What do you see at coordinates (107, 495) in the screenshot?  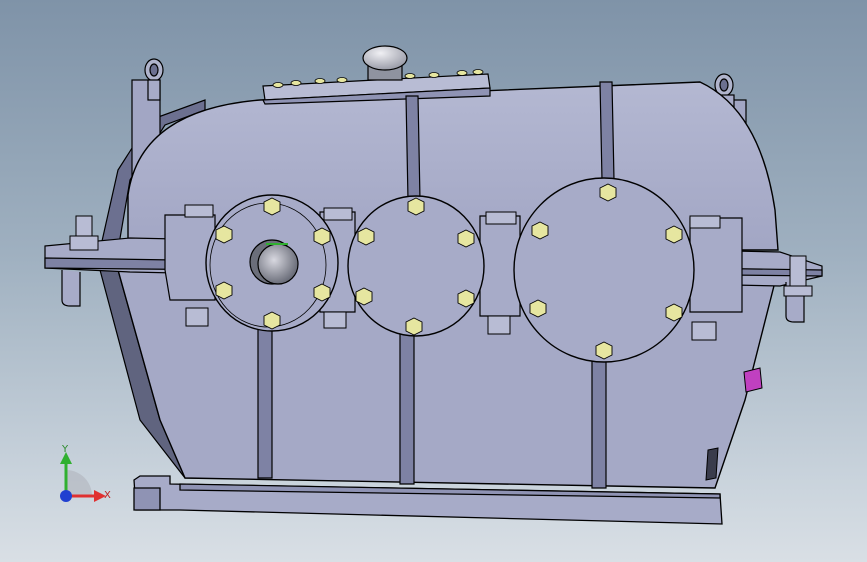 I see `x-axis-label: X` at bounding box center [107, 495].